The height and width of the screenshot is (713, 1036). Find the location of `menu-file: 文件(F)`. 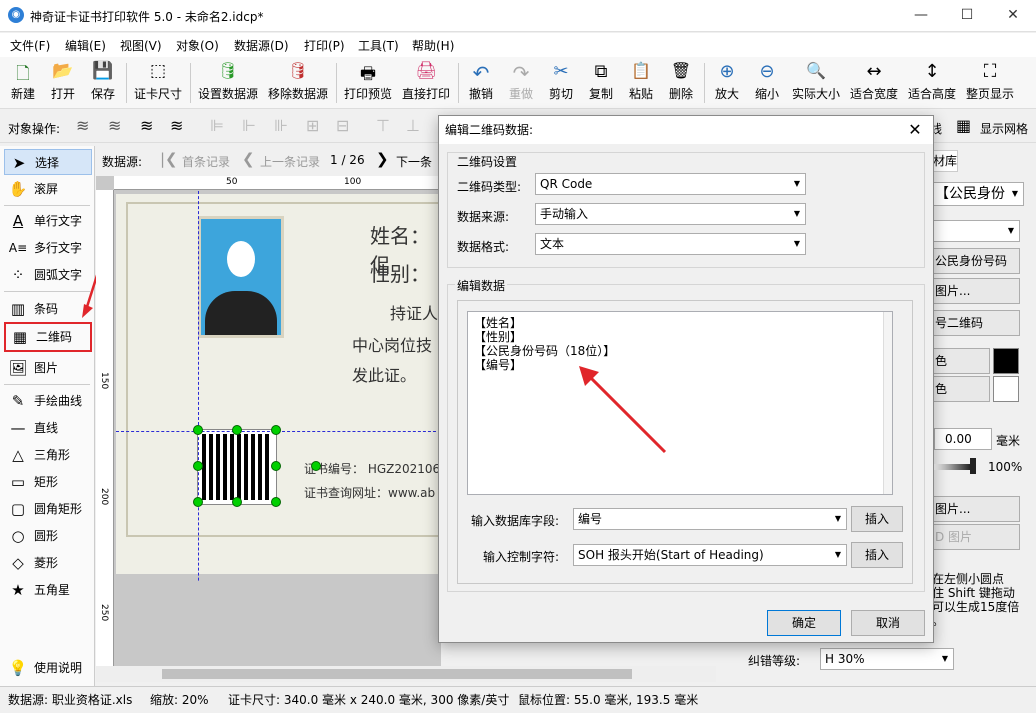

menu-file: 文件(F) is located at coordinates (30, 45).